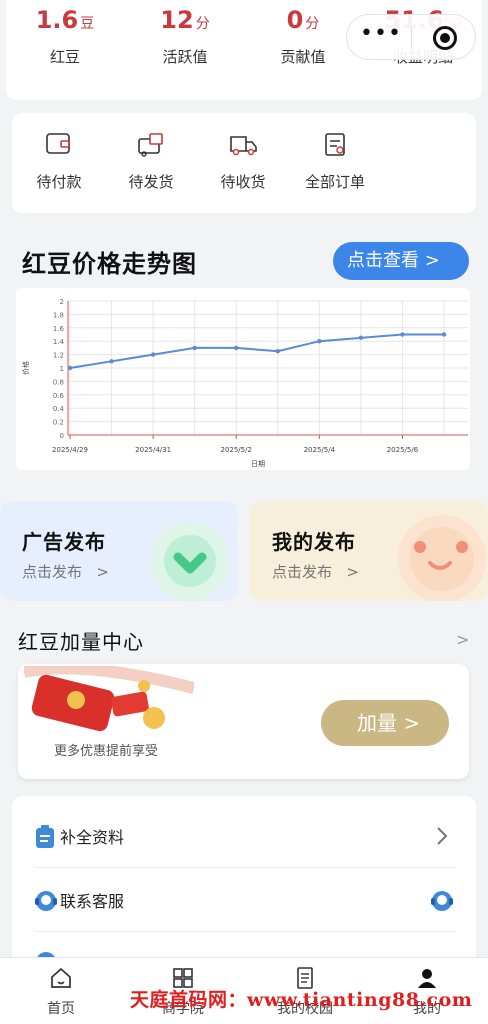 Image resolution: width=488 pixels, height=1024 pixels. Describe the element at coordinates (442, 836) in the screenshot. I see `chevron-right-icon` at that location.